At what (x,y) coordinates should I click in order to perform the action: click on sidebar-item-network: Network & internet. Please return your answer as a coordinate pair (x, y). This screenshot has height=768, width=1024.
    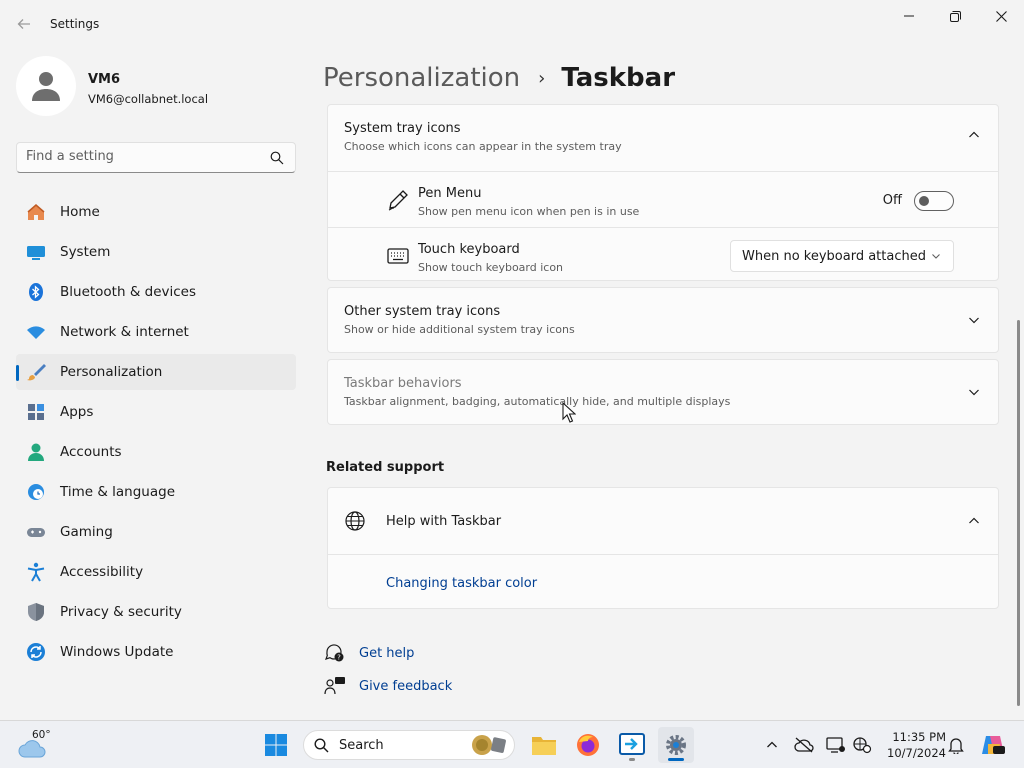
    Looking at the image, I should click on (156, 332).